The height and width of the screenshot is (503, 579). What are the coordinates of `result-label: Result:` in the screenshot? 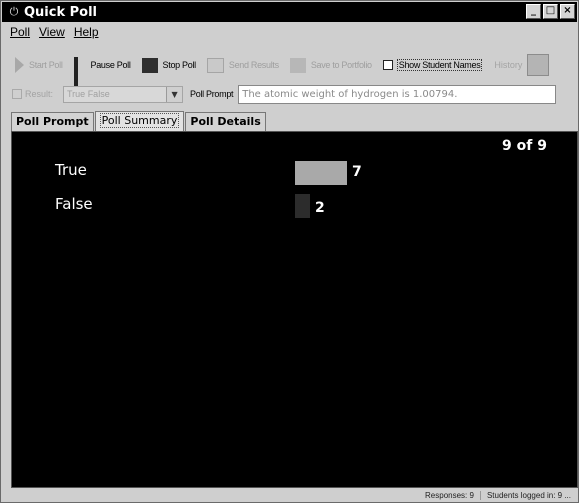 It's located at (39, 94).